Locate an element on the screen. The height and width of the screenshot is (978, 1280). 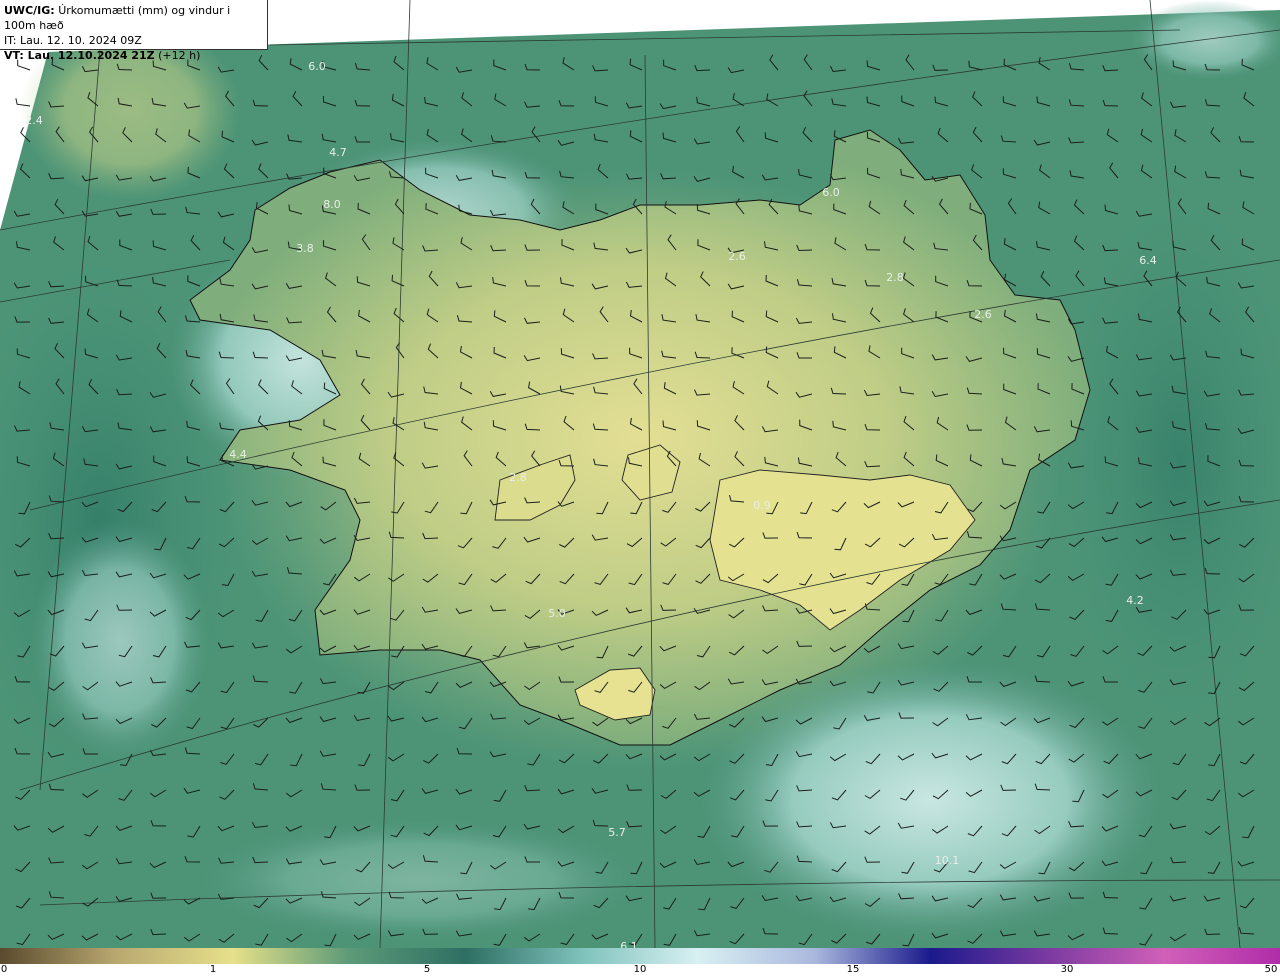
valid-time: VT: Lau. 12.10.2024 21Z is located at coordinates (79, 55).